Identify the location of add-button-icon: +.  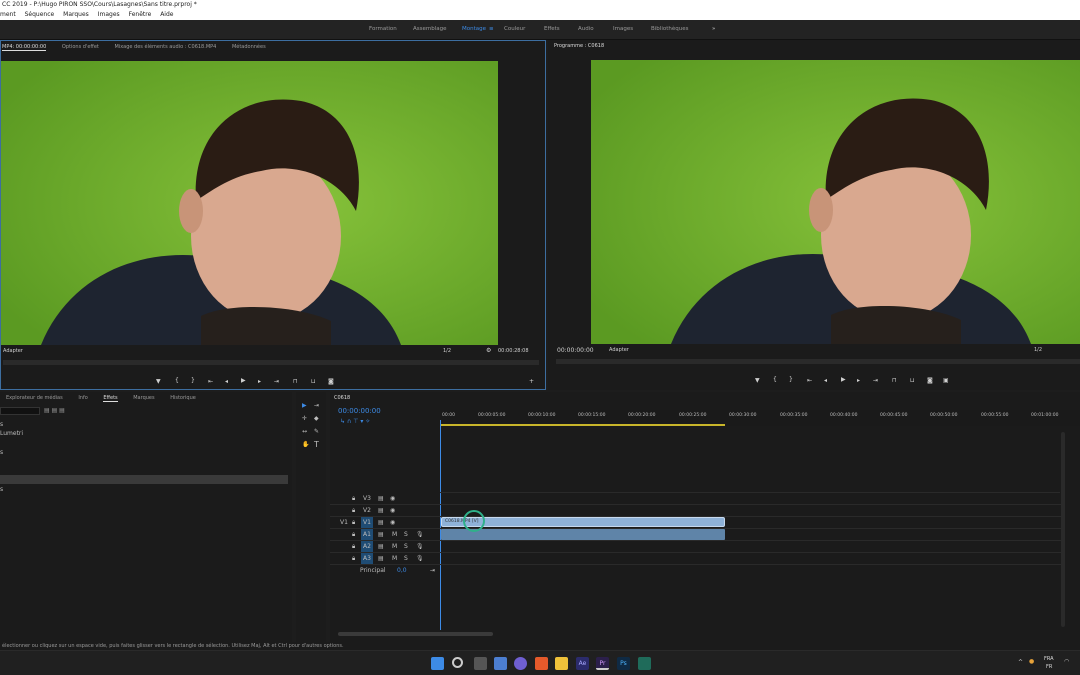
(531, 381).